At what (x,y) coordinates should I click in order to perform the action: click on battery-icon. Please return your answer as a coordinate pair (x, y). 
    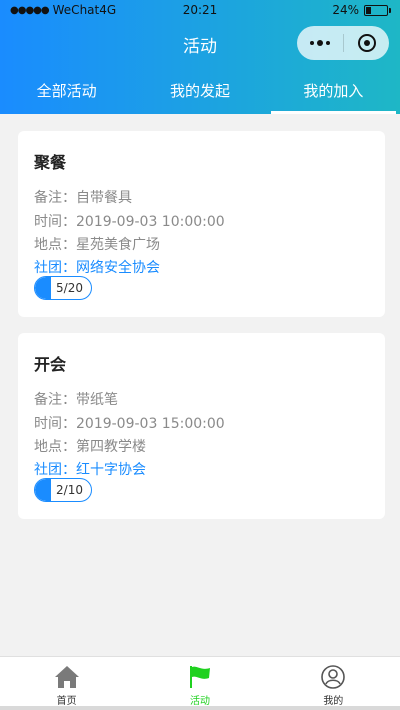
    Looking at the image, I should click on (377, 10).